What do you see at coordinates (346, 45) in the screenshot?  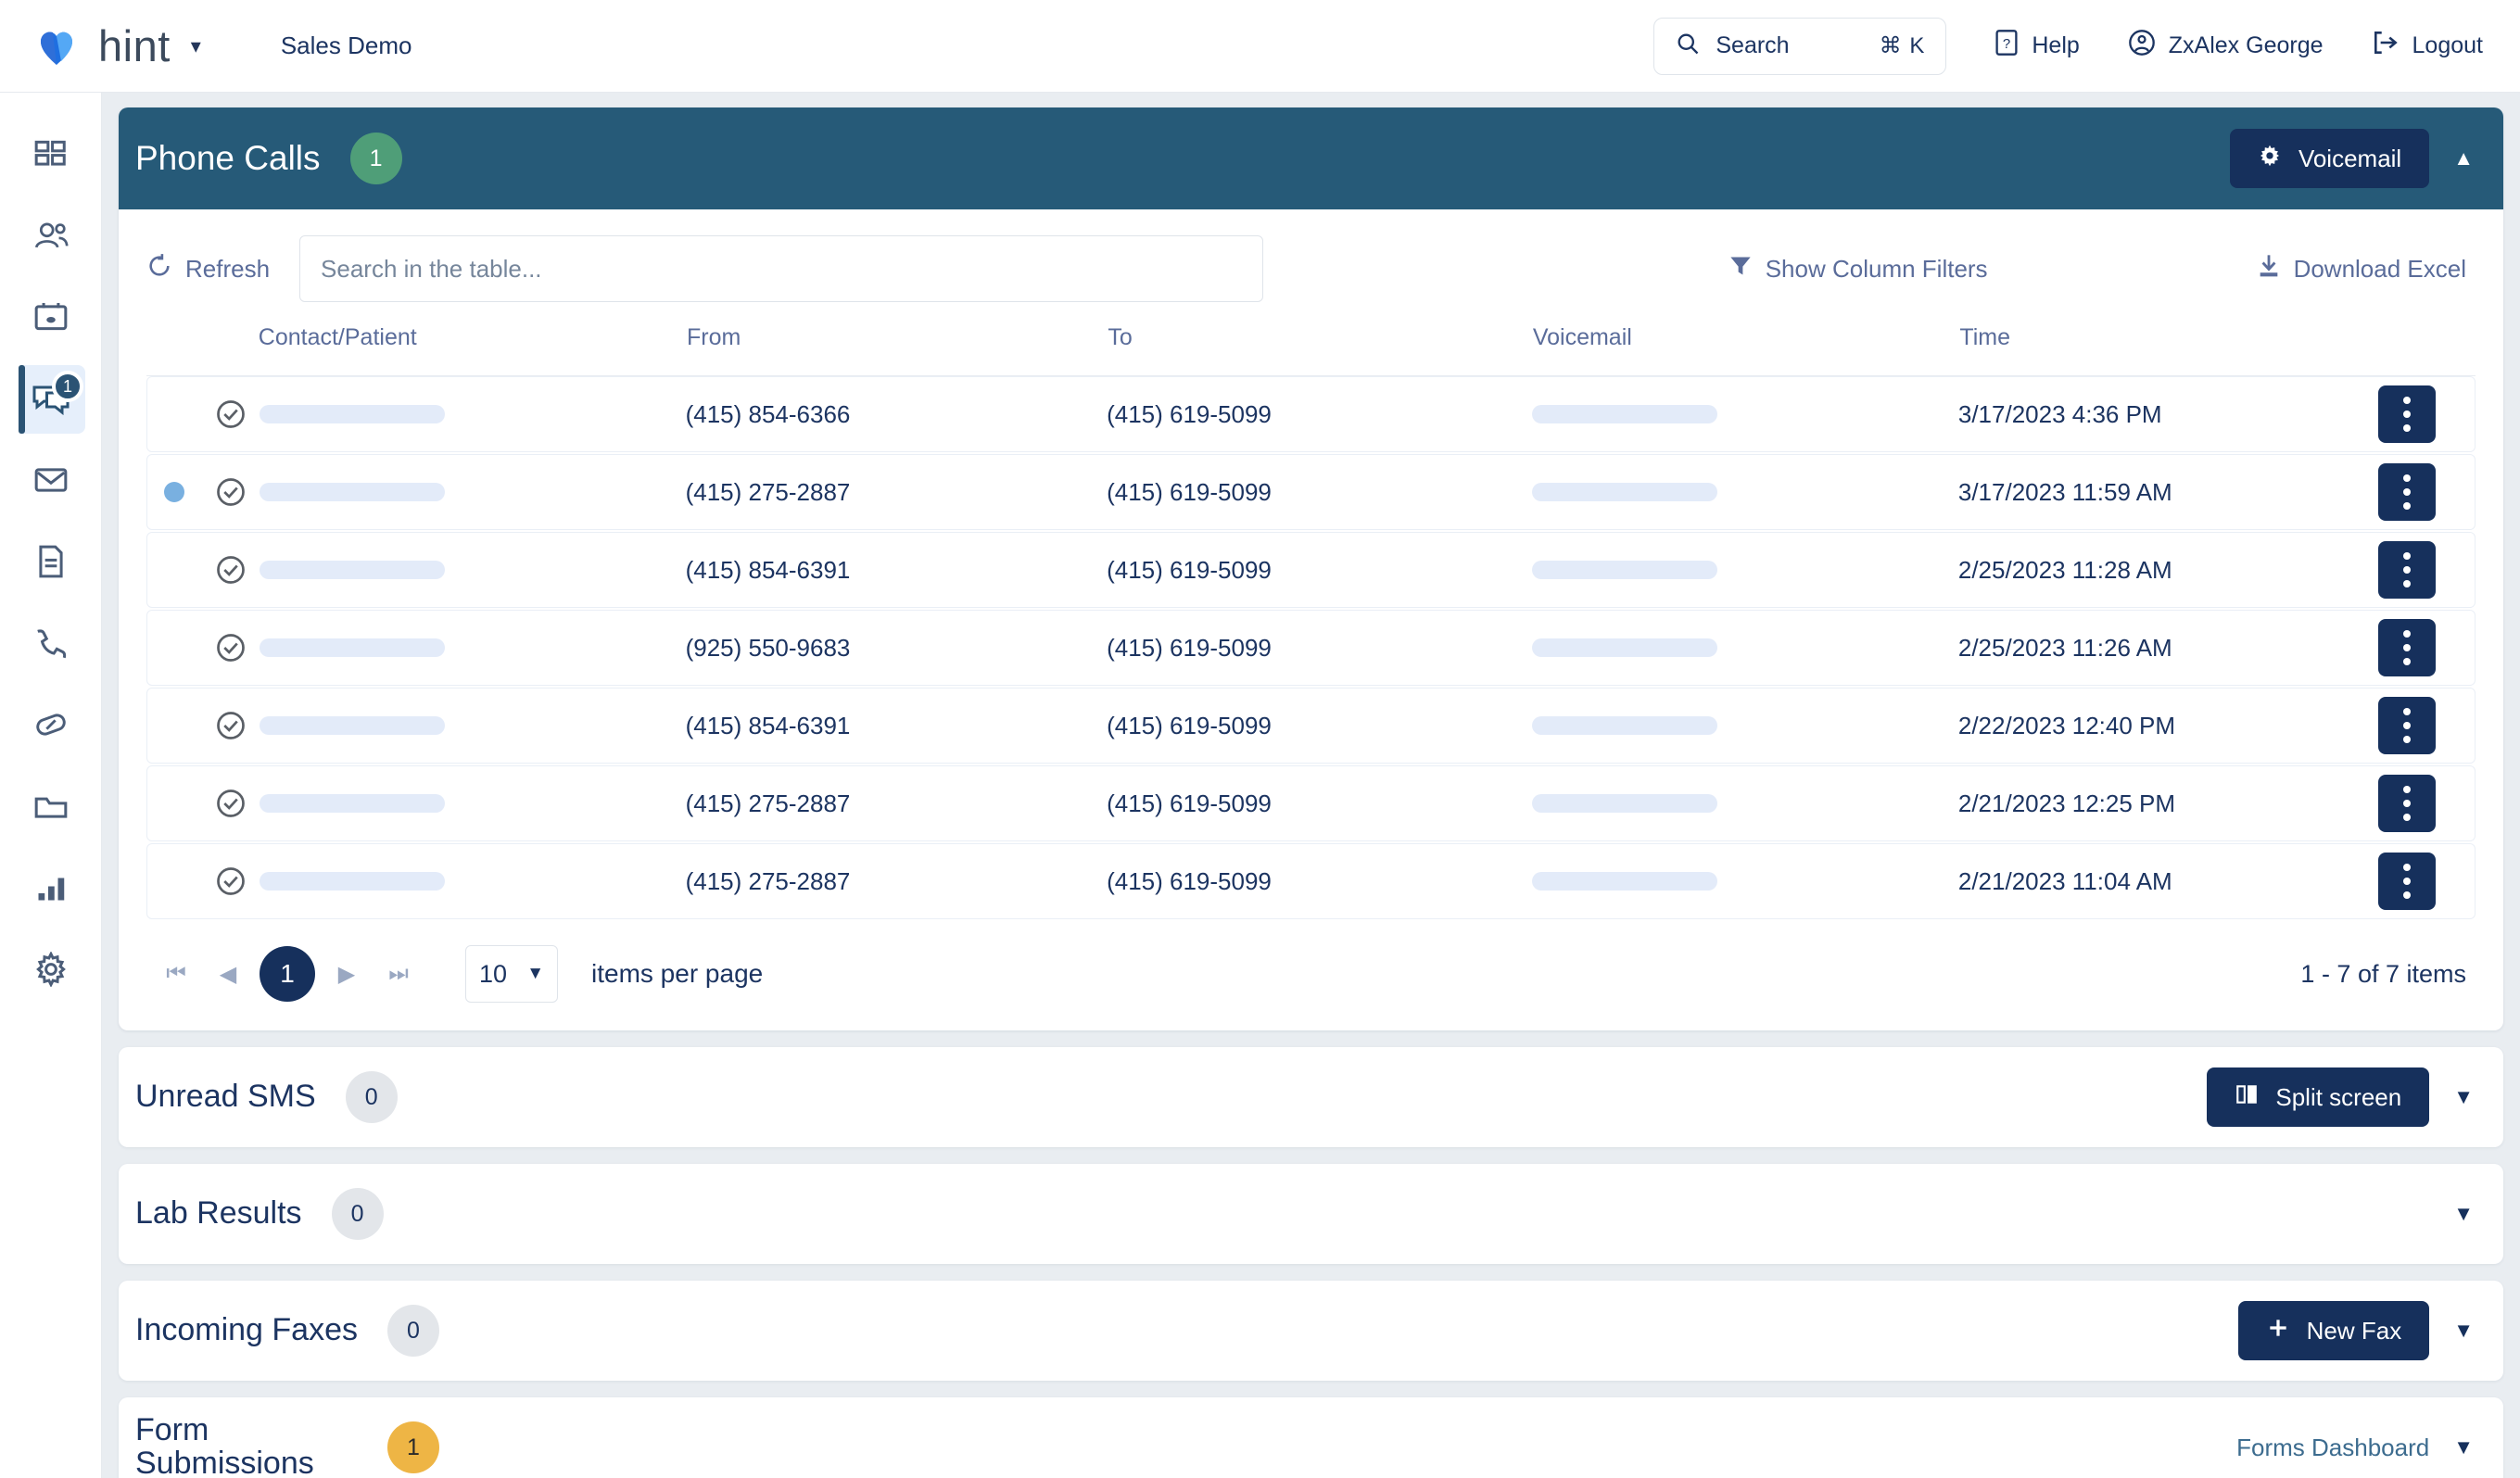 I see `organization-name: Sales Demo` at bounding box center [346, 45].